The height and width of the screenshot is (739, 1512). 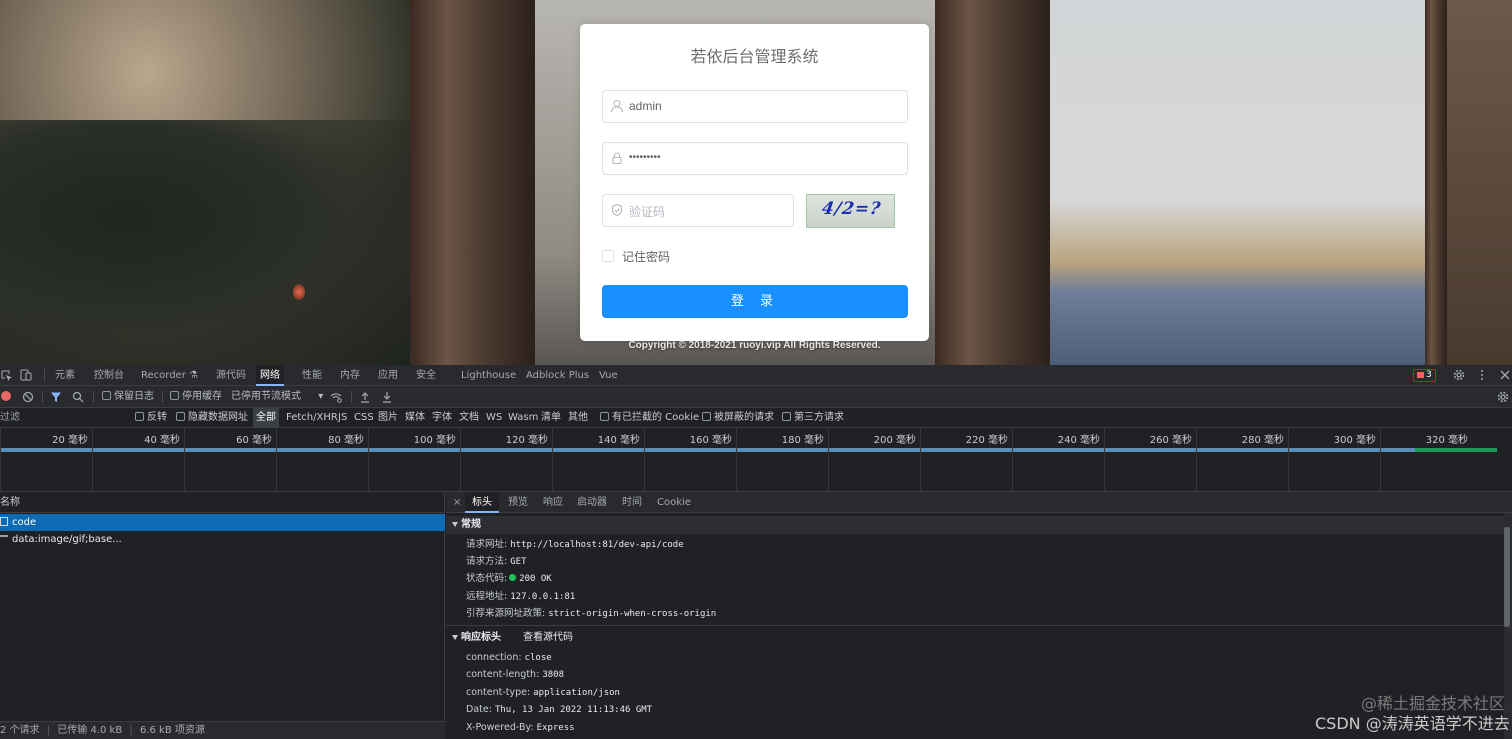 I want to click on error-count-badge: 3, so click(x=1424, y=375).